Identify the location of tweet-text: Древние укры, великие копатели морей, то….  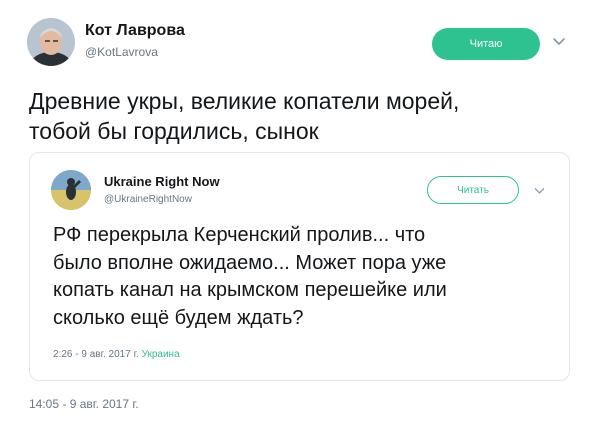
(244, 116).